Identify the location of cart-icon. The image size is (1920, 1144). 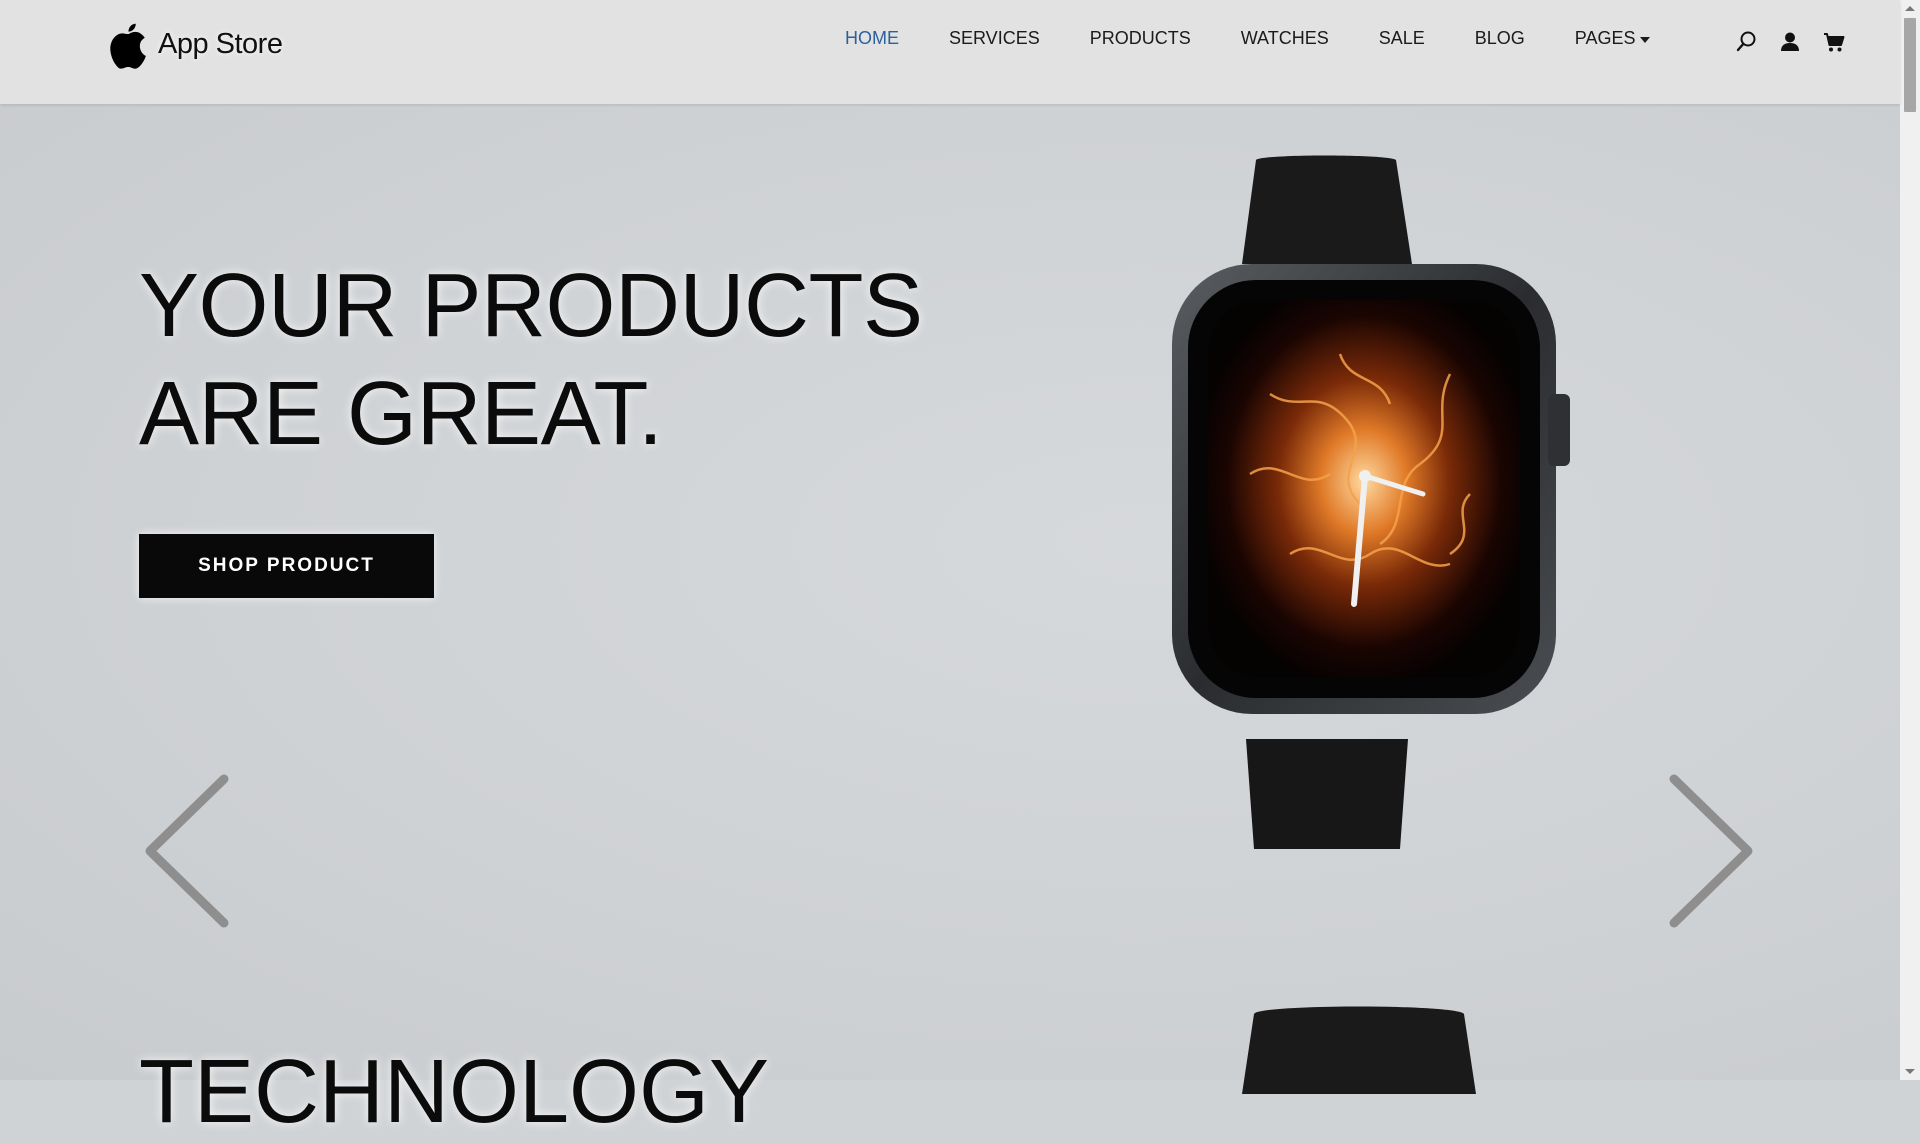
(1834, 42).